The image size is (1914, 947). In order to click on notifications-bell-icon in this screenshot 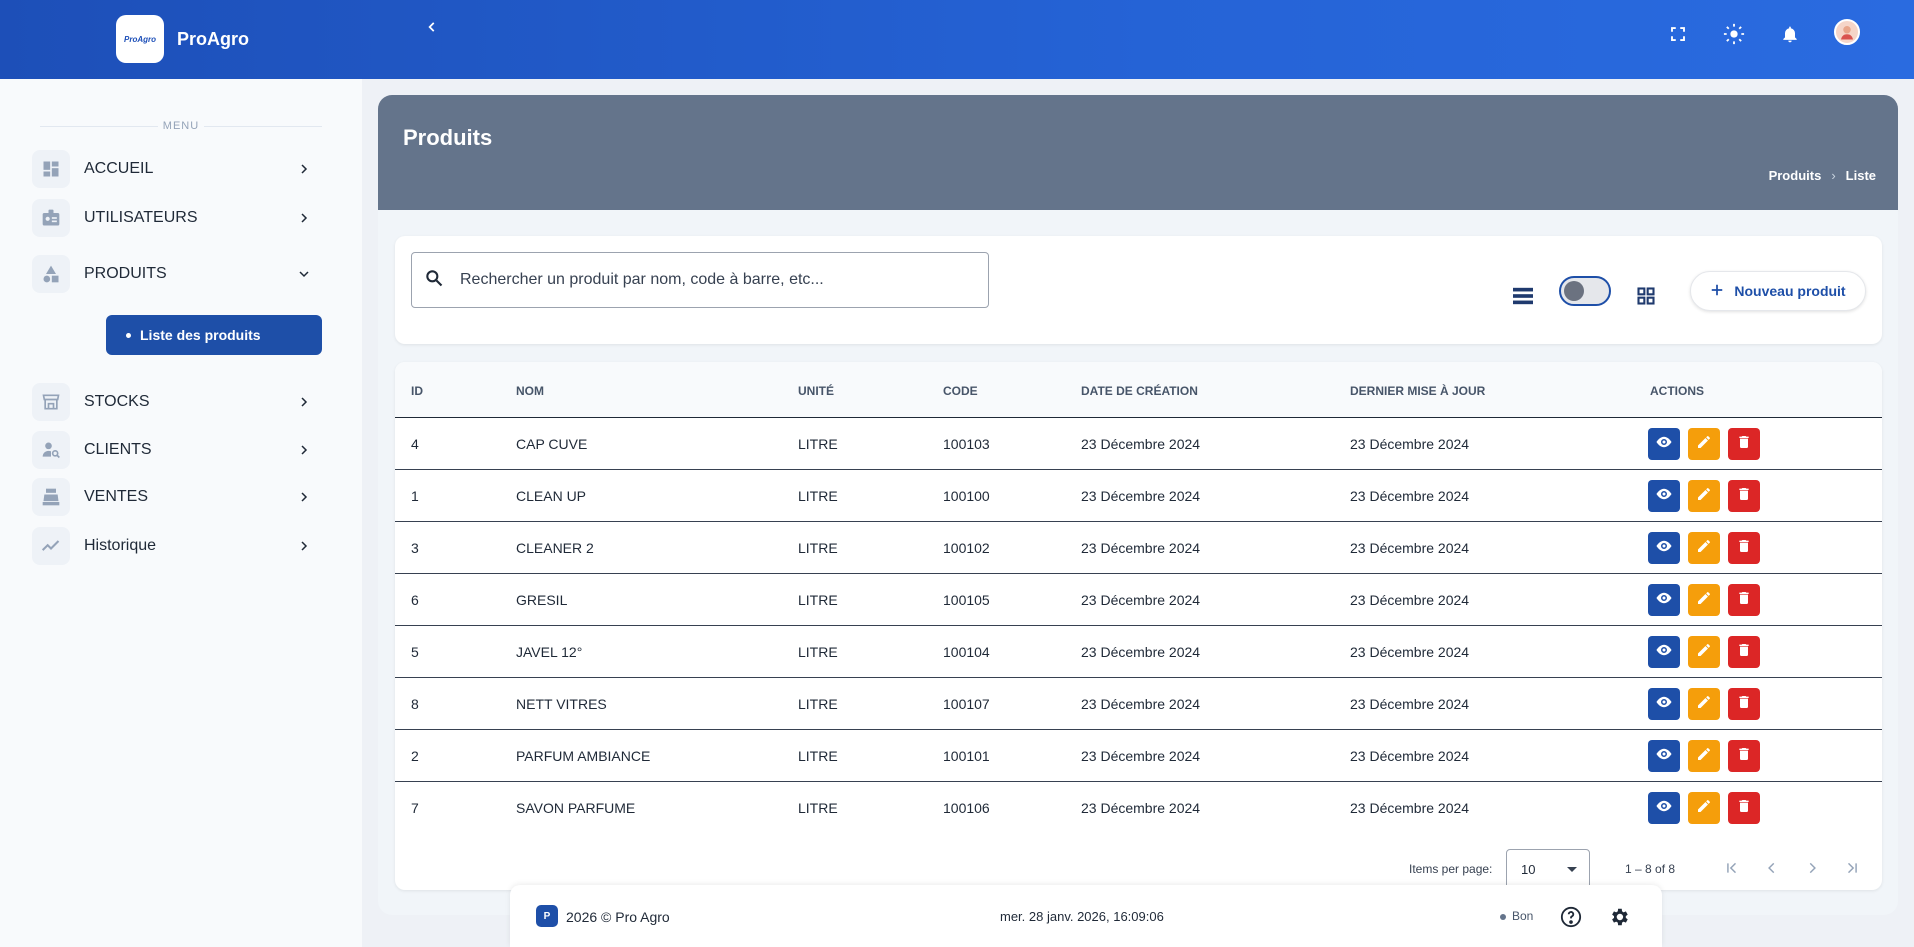, I will do `click(1790, 34)`.